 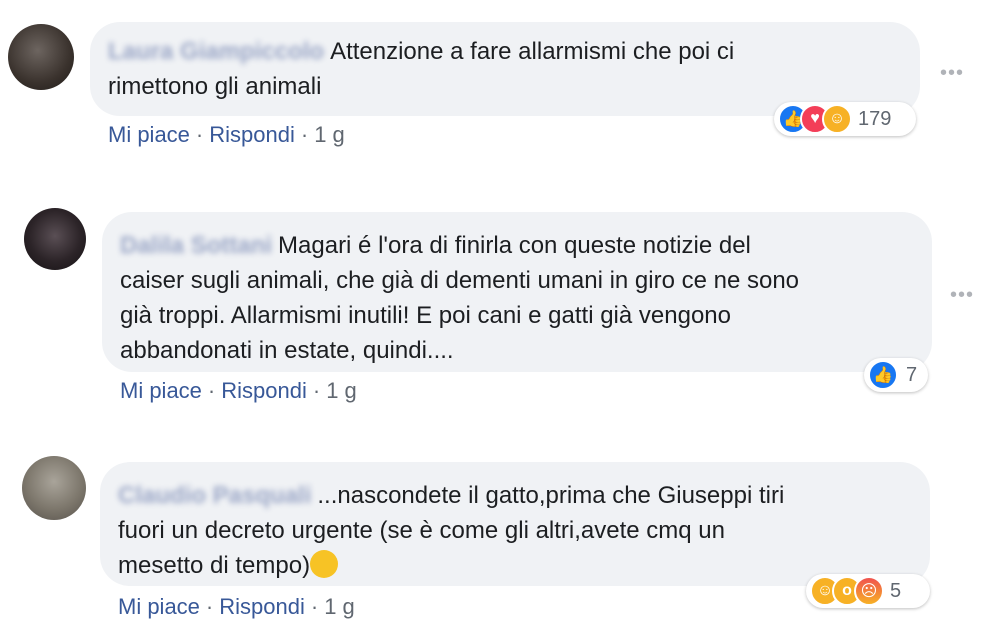 What do you see at coordinates (216, 51) in the screenshot?
I see `comment-author: Laura Giampiccolo` at bounding box center [216, 51].